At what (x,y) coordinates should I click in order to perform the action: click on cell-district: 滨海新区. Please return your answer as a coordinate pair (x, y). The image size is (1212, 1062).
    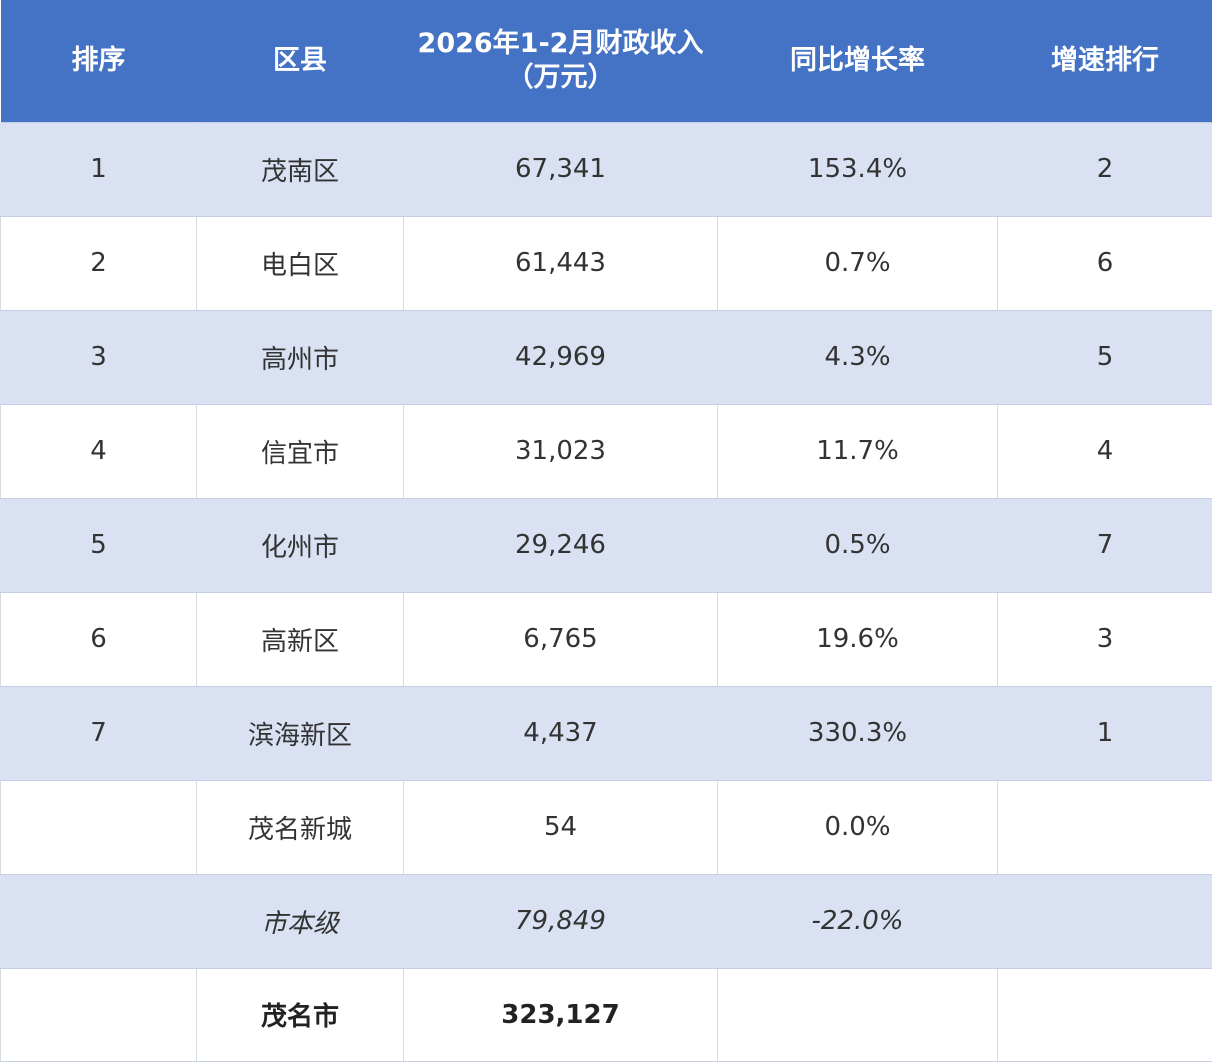
    Looking at the image, I should click on (300, 733).